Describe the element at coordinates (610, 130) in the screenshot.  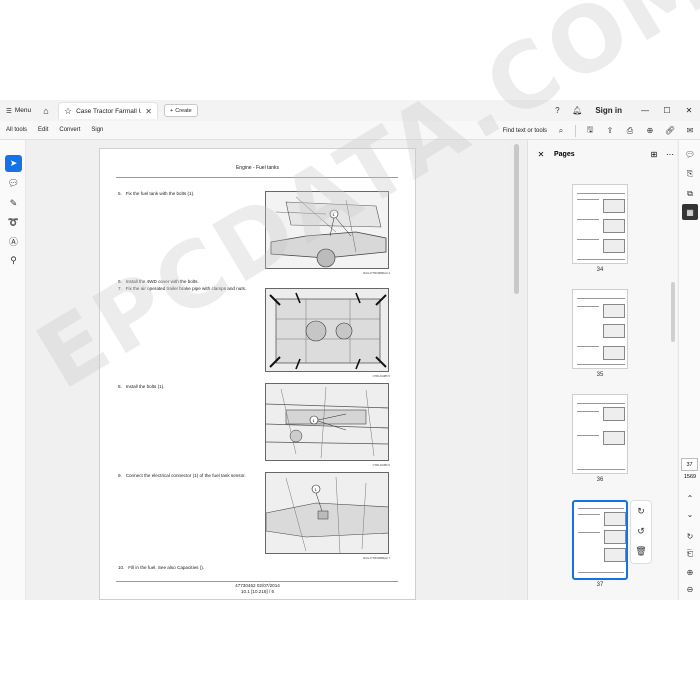
I see `upload-icon: ⇪` at that location.